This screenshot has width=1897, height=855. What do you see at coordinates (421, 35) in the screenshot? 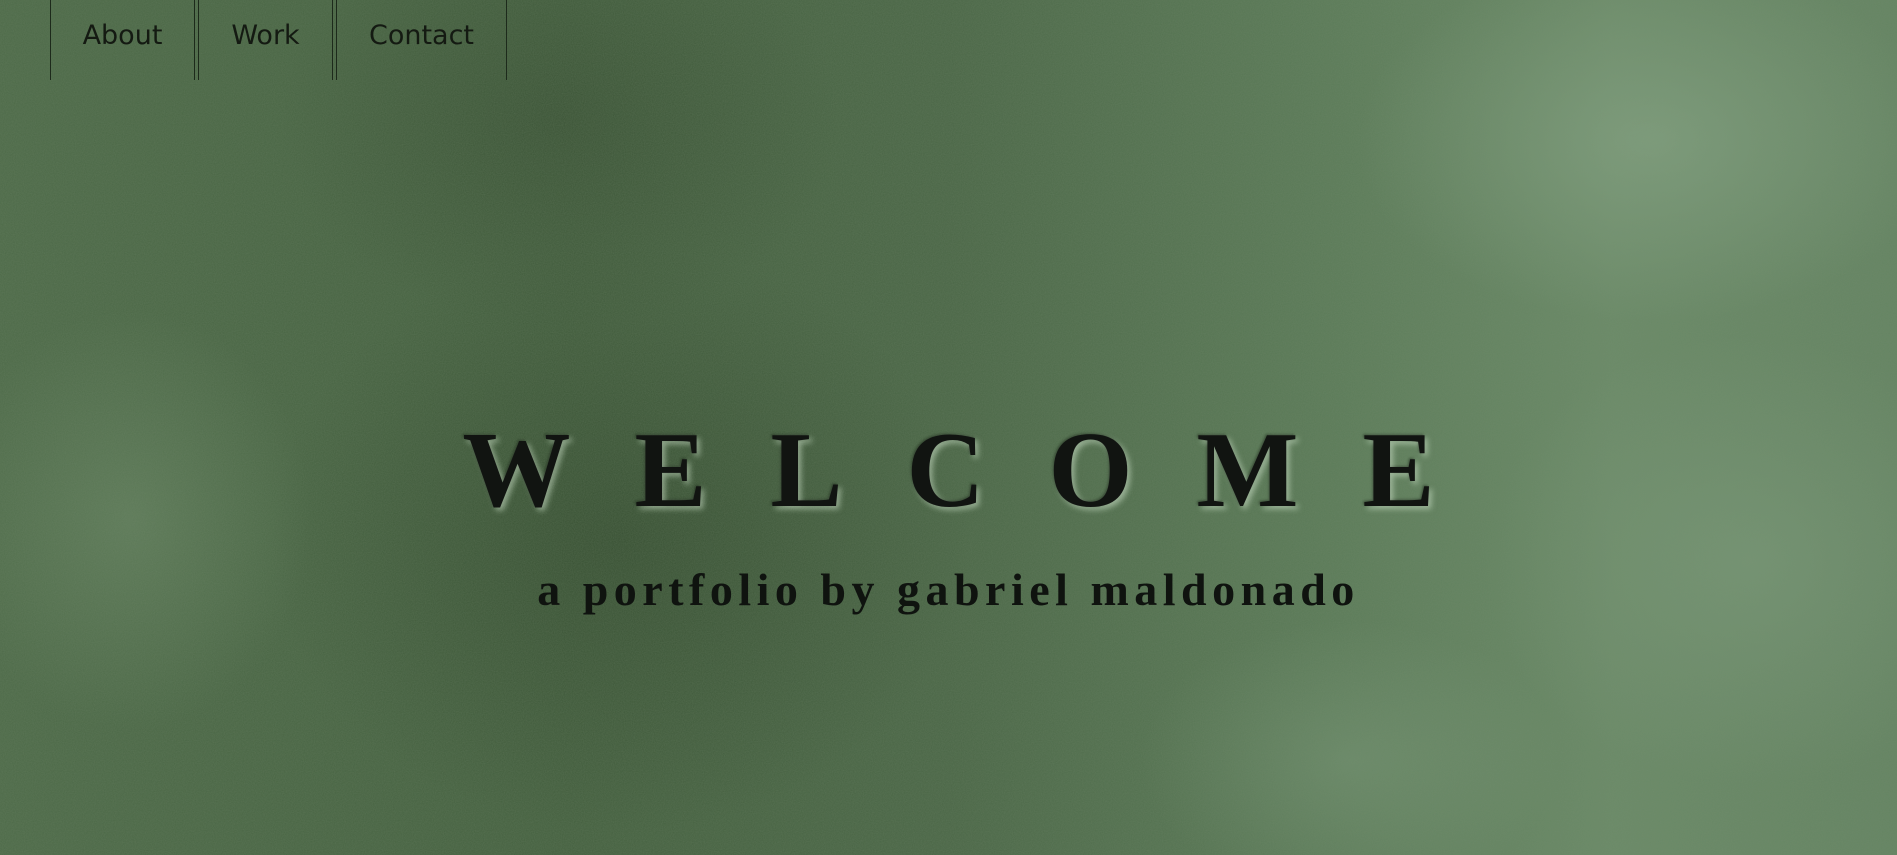
I see `nav-contact-label: Contact` at bounding box center [421, 35].